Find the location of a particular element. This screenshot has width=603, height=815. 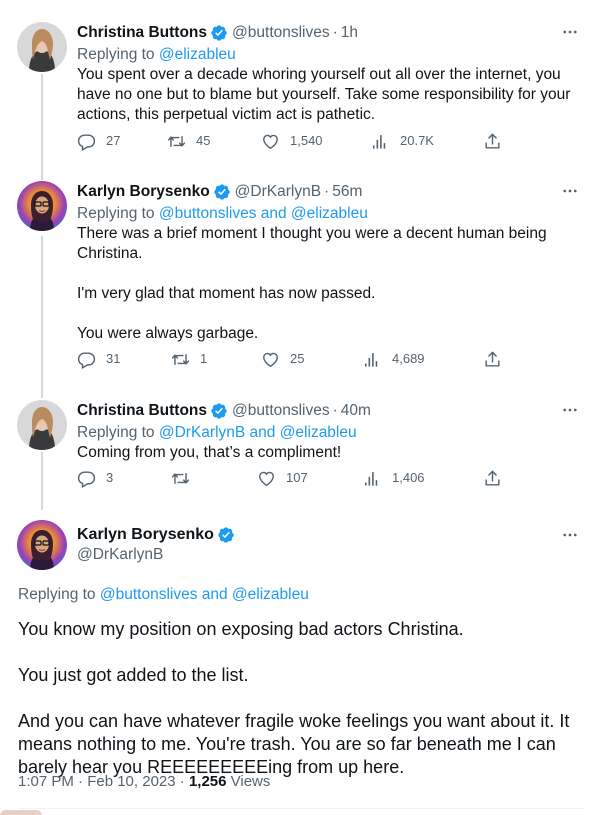

reply-button: 3 is located at coordinates (95, 478).